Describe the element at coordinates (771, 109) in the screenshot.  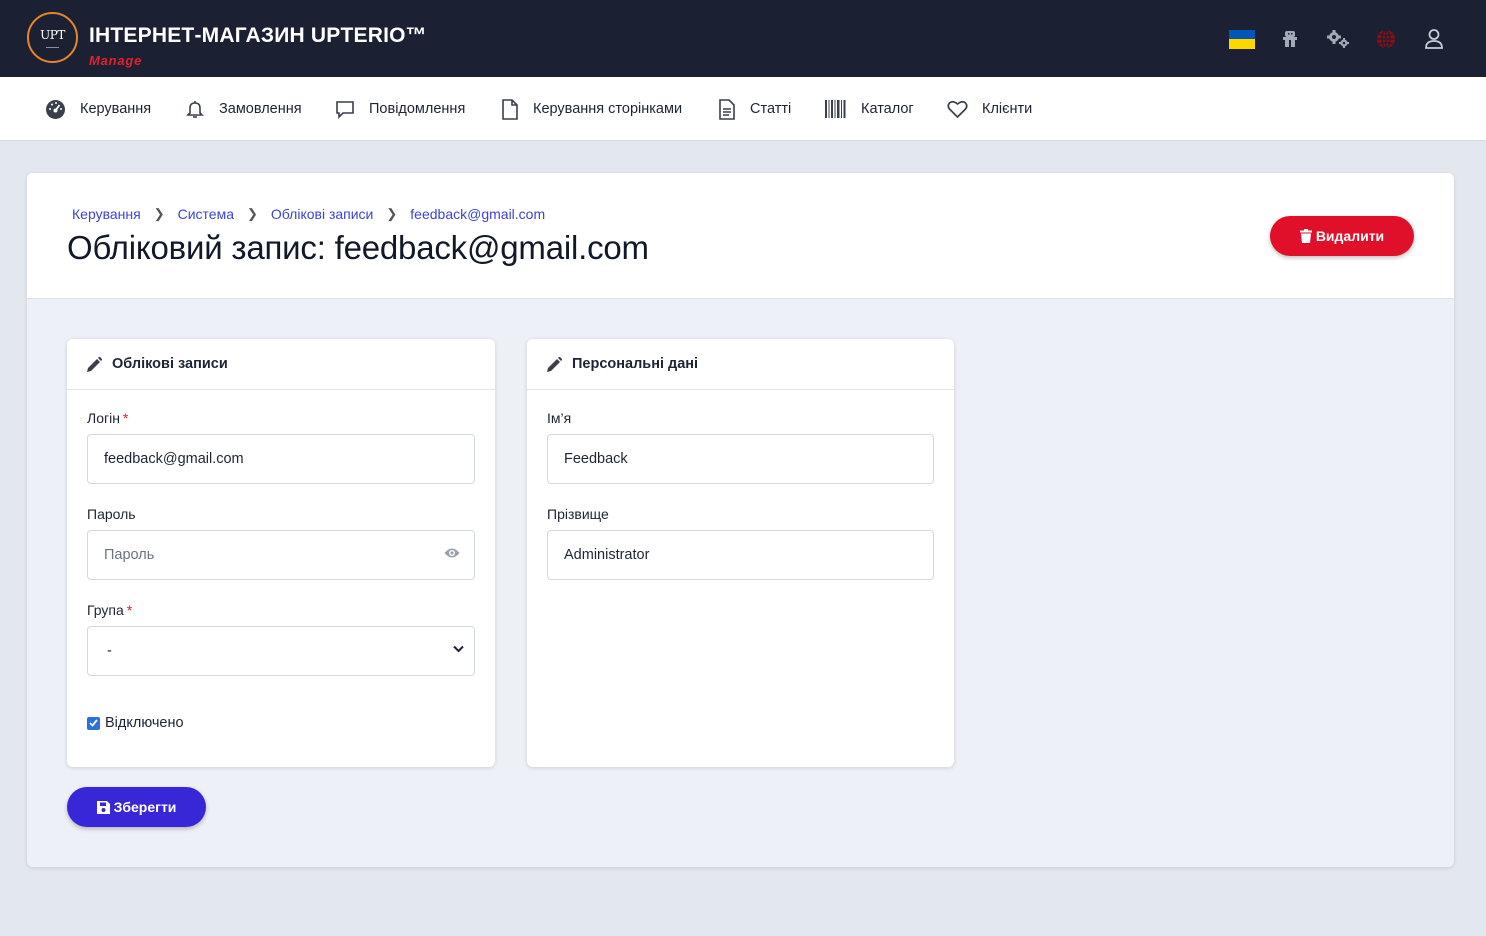
I see `nav-label: Статті` at that location.